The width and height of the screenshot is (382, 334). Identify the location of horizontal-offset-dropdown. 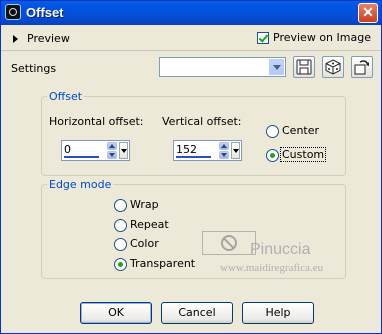
(123, 150).